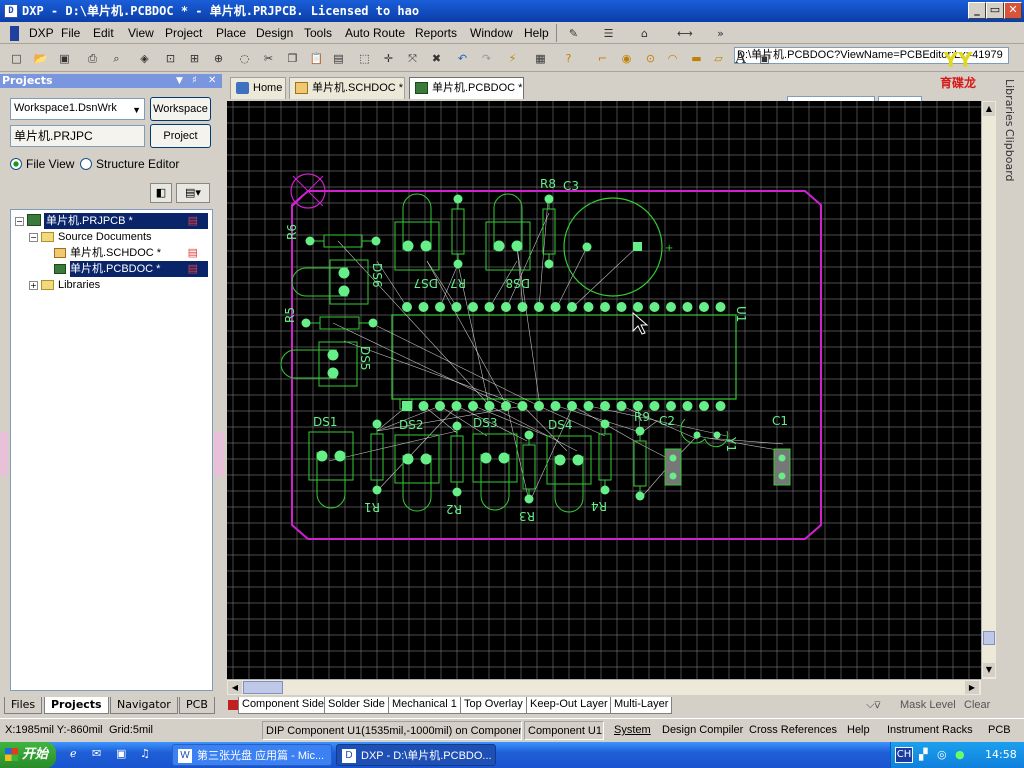 Image resolution: width=1024 pixels, height=768 pixels. I want to click on wiring-tool-icon: ✎, so click(573, 33).